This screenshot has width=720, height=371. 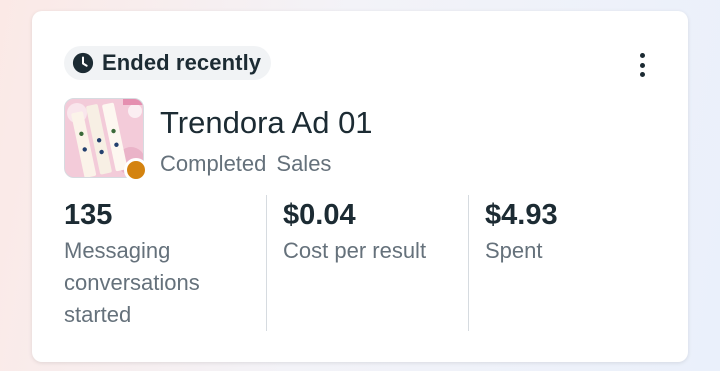 What do you see at coordinates (88, 215) in the screenshot?
I see `metric-value: 135` at bounding box center [88, 215].